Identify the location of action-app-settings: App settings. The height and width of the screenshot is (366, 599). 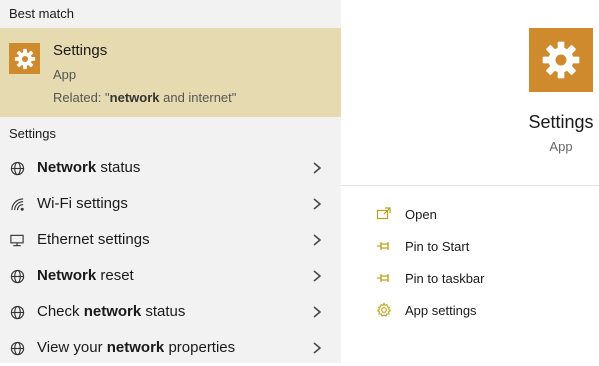
(470, 311).